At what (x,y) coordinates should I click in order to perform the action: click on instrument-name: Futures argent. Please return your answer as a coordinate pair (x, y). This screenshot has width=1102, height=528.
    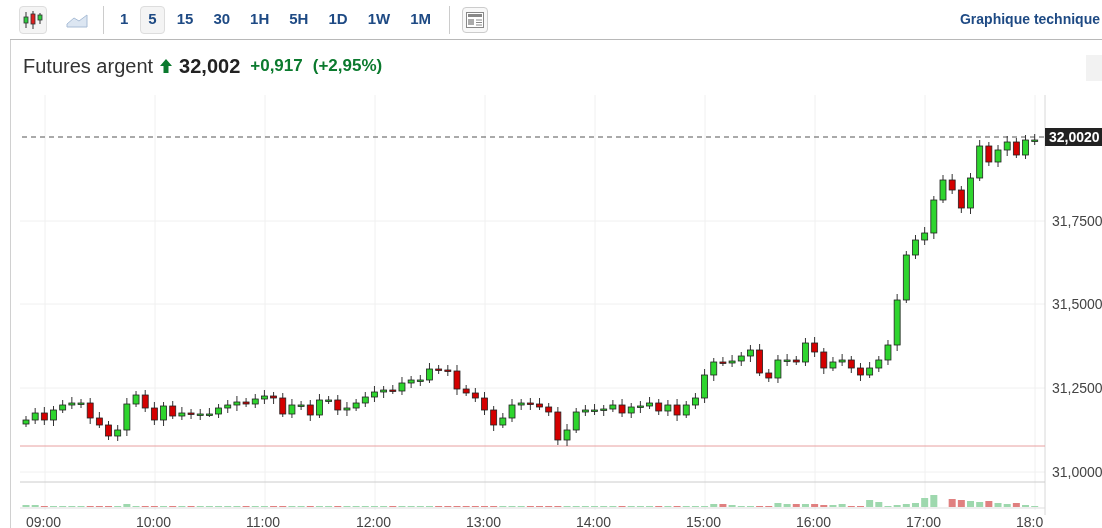
    Looking at the image, I should click on (88, 66).